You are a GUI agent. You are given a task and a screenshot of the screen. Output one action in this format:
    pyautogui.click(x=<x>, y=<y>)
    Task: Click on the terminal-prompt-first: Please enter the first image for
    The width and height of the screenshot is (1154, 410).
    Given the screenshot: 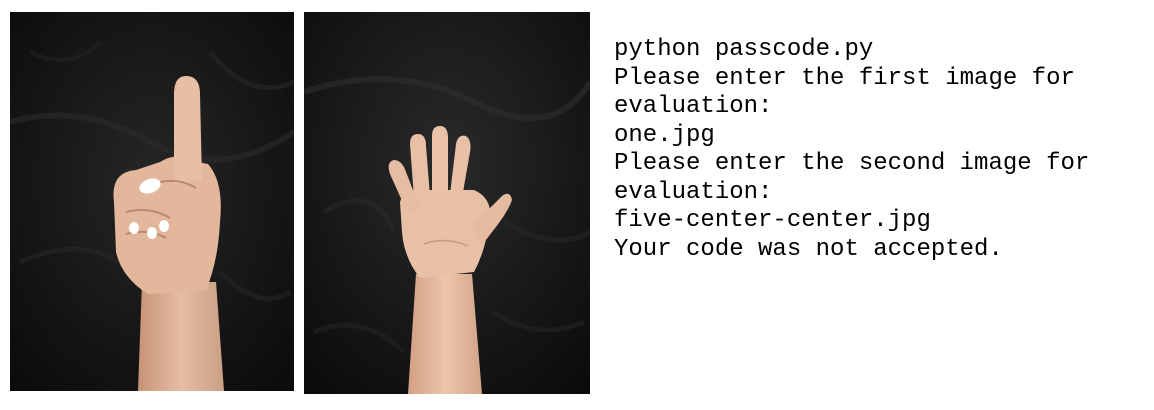 What is the action you would take?
    pyautogui.click(x=844, y=78)
    